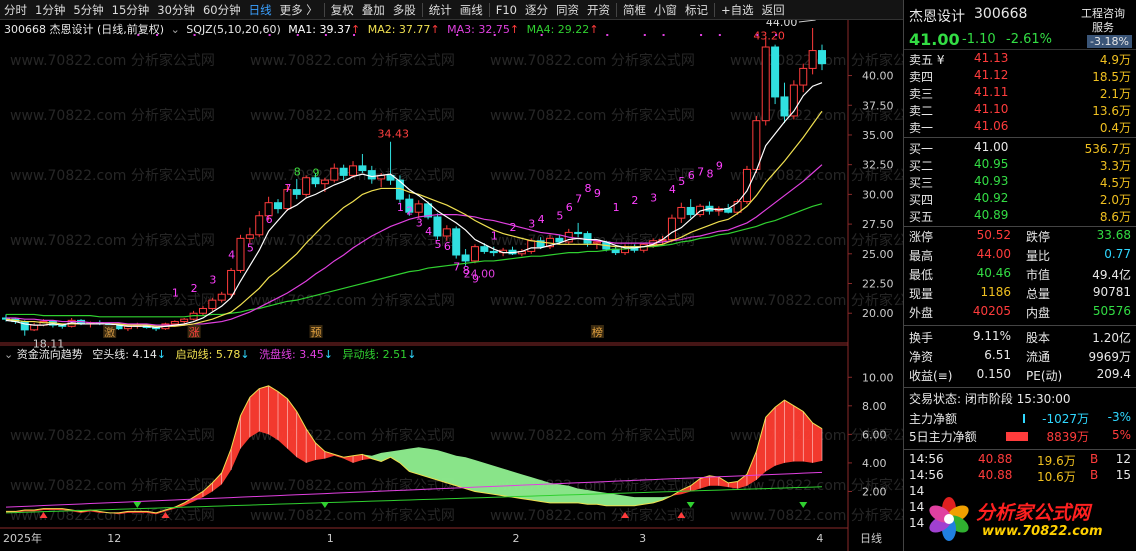 The width and height of the screenshot is (1136, 551). What do you see at coordinates (233, 29) in the screenshot?
I see `indicator-name: SQJZ(5,10,20,60)` at bounding box center [233, 29].